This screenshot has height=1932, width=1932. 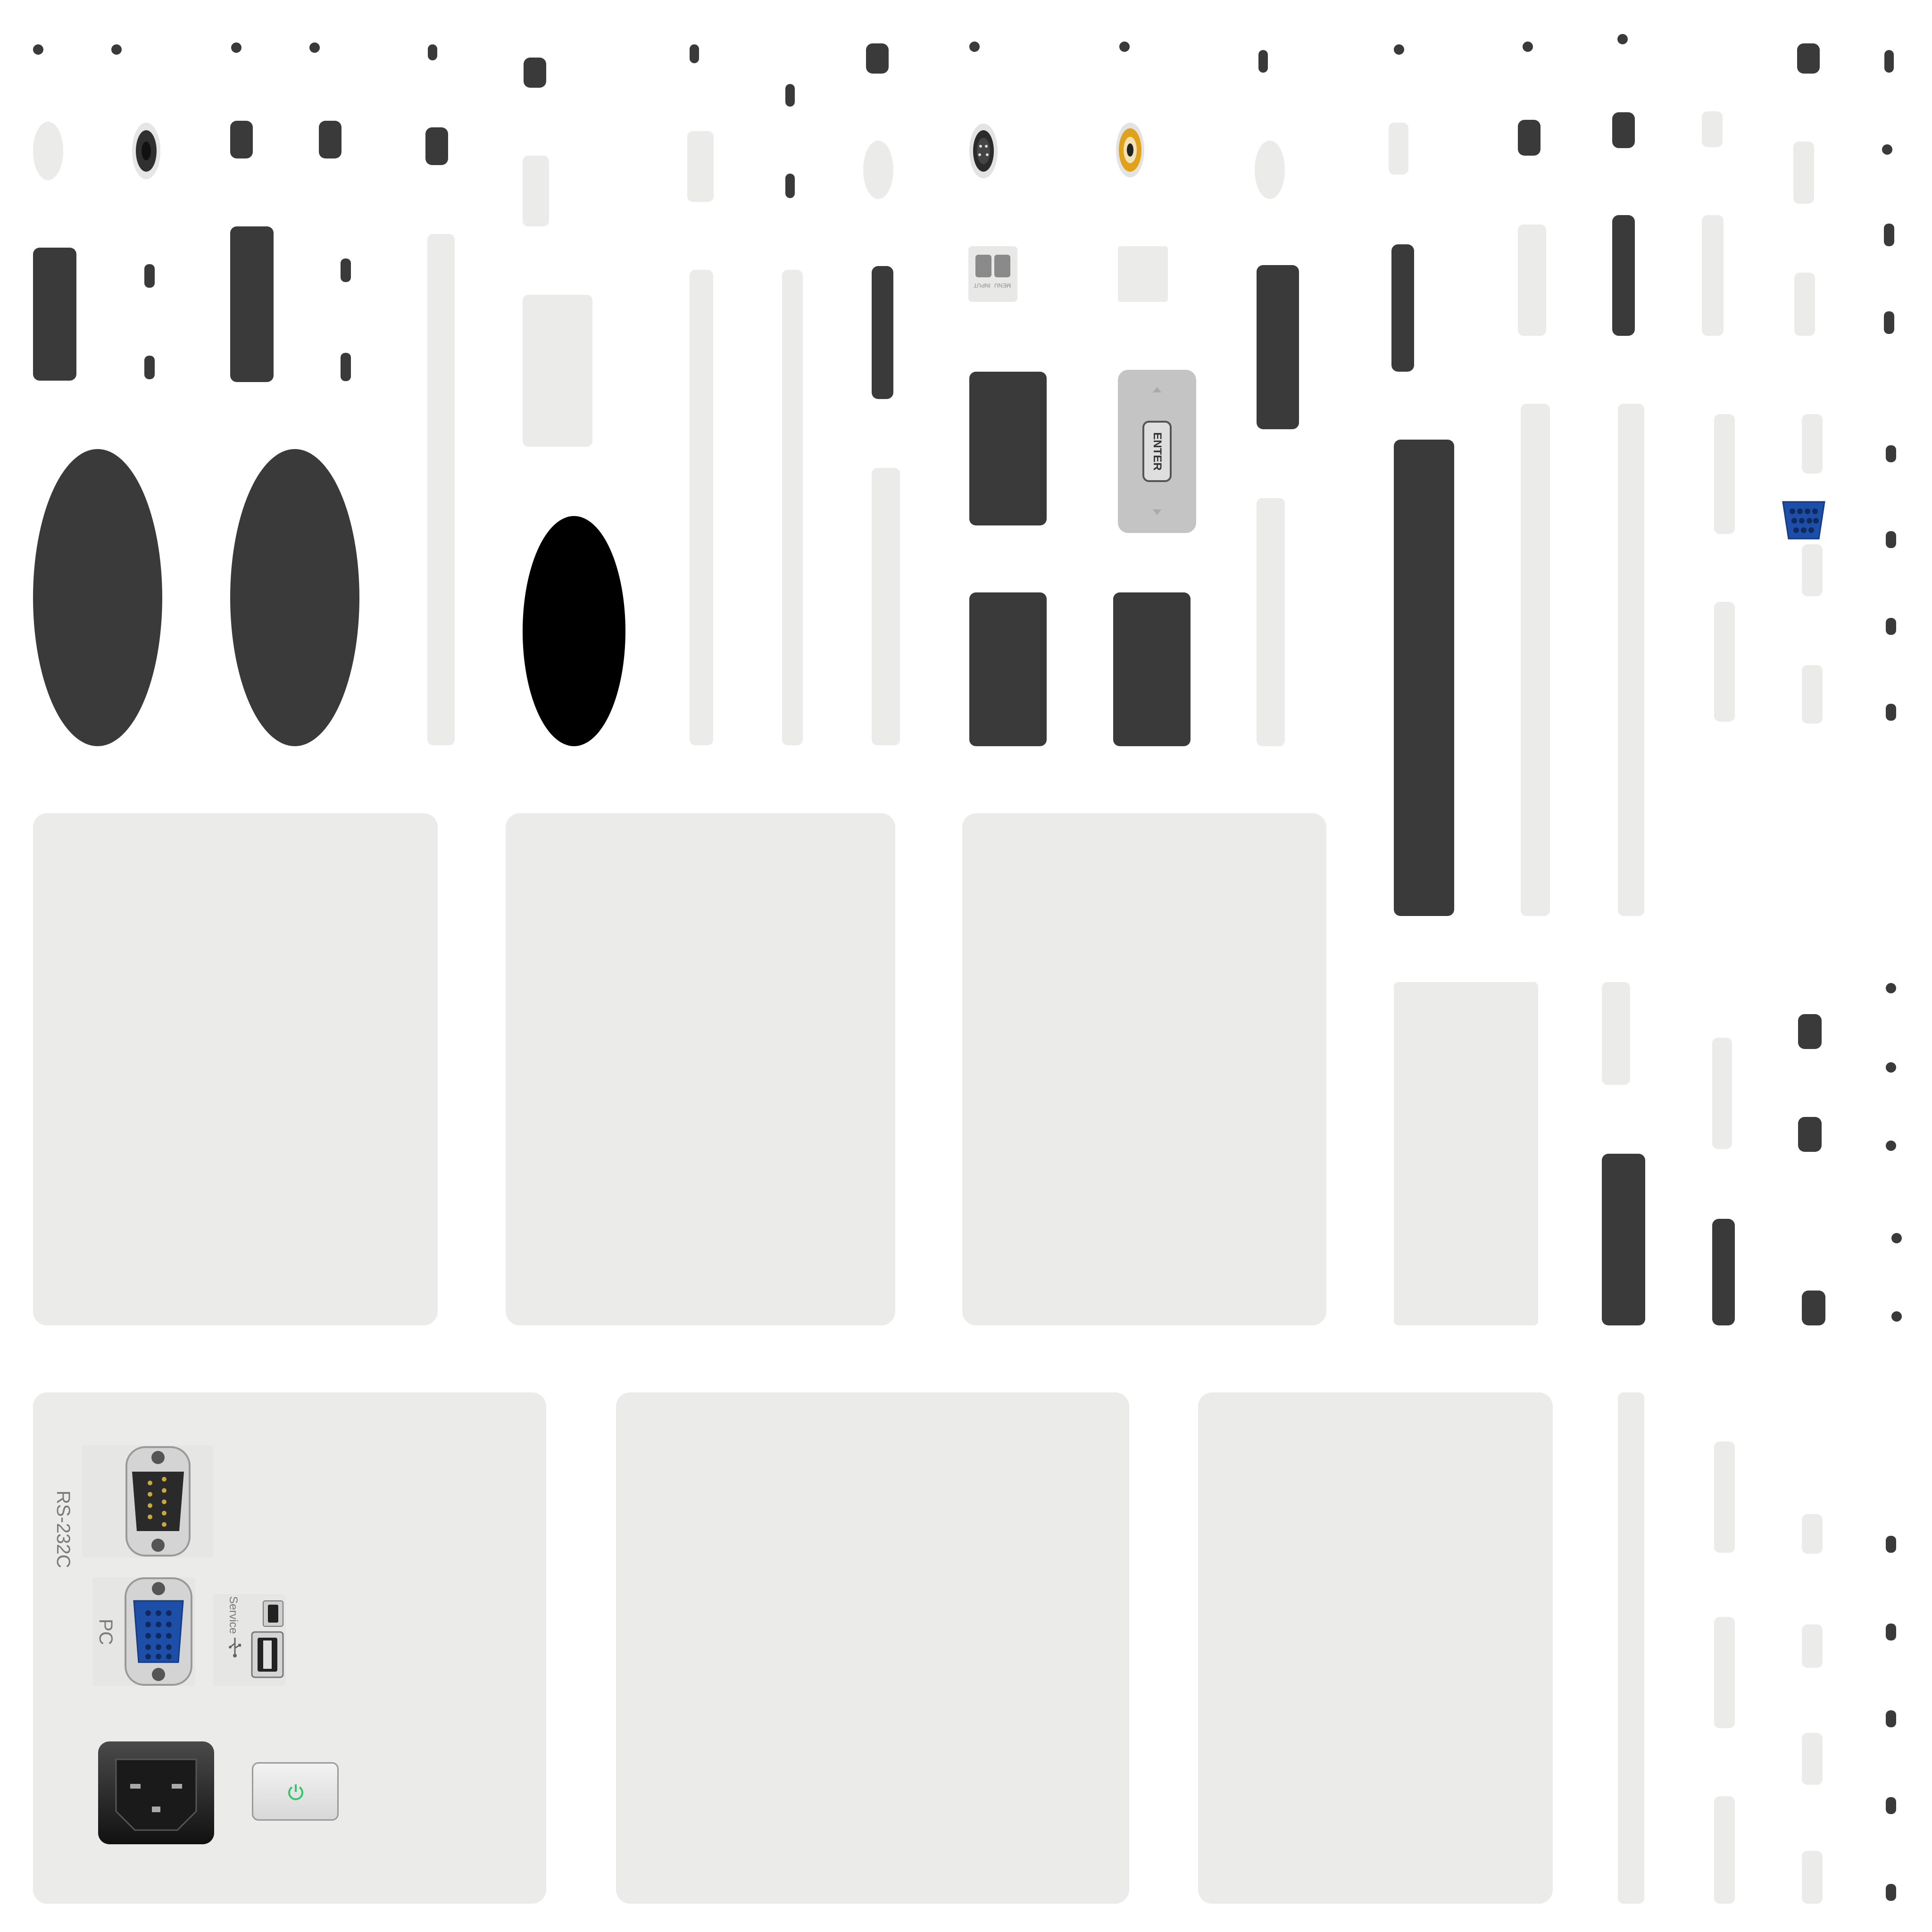 What do you see at coordinates (1157, 512) in the screenshot?
I see `down-arrow-icon` at bounding box center [1157, 512].